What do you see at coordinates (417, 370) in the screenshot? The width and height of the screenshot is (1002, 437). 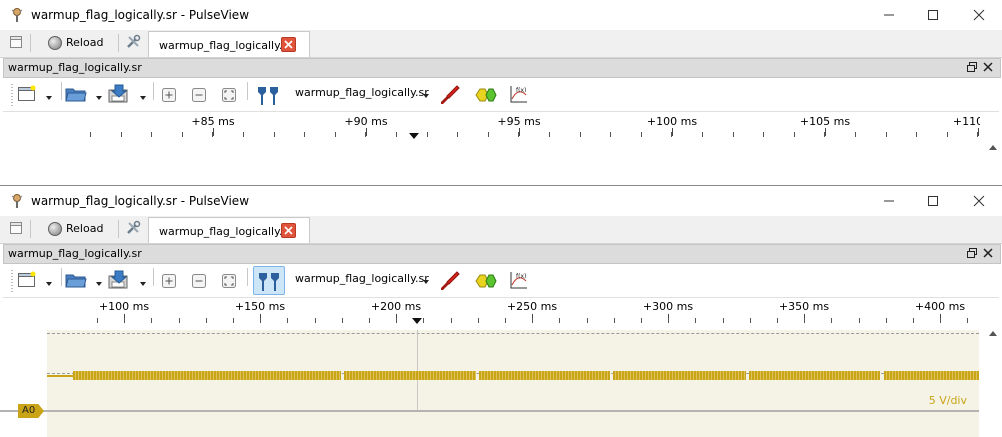 I see `cursor-line` at bounding box center [417, 370].